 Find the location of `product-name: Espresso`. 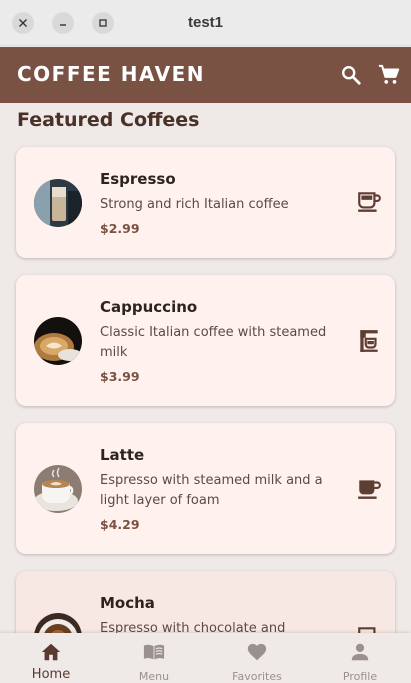

product-name: Espresso is located at coordinates (138, 179).